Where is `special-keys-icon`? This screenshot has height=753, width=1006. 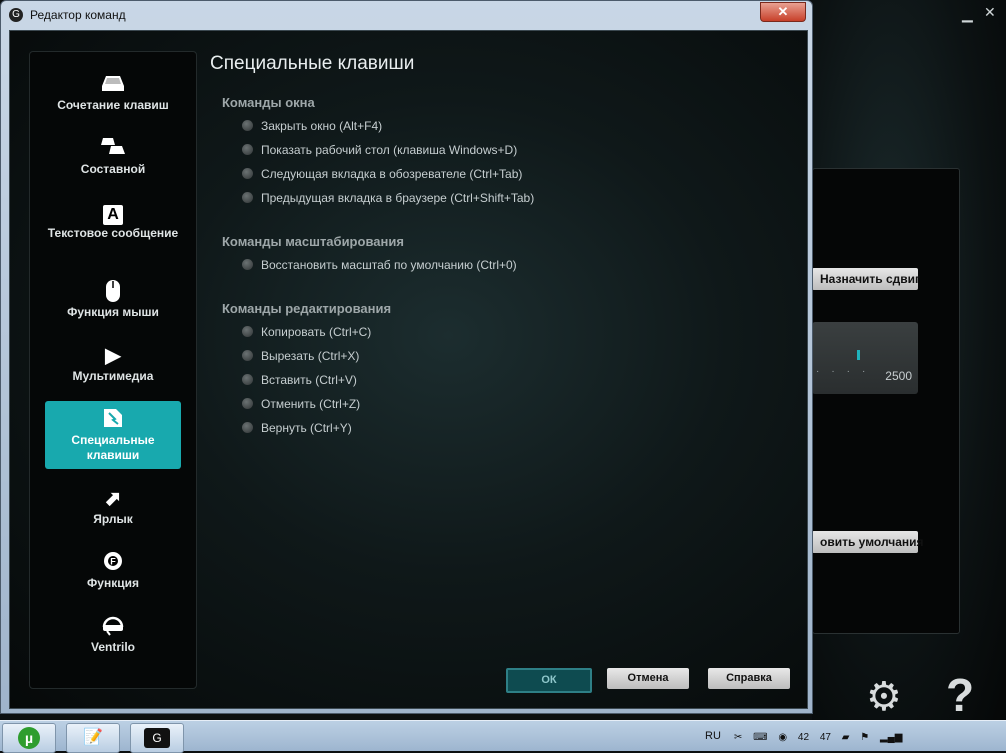 special-keys-icon is located at coordinates (113, 420).